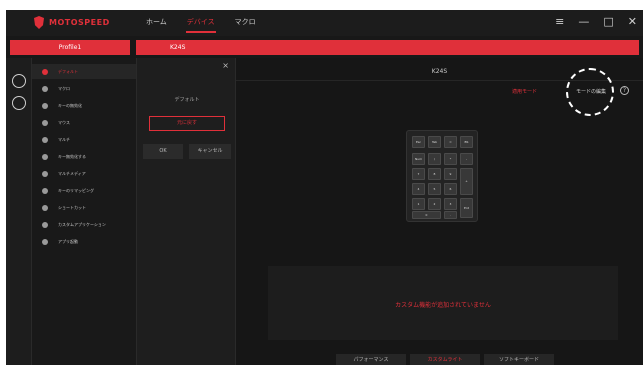 The height and width of the screenshot is (365, 643). I want to click on keypad-key: ., so click(450, 215).